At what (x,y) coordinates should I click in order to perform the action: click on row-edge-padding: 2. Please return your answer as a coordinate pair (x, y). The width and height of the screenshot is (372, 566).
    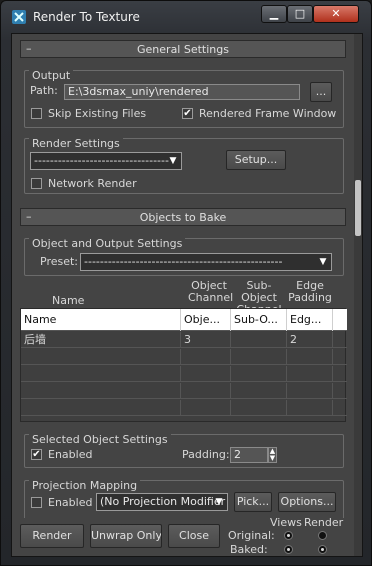
    Looking at the image, I should click on (310, 340).